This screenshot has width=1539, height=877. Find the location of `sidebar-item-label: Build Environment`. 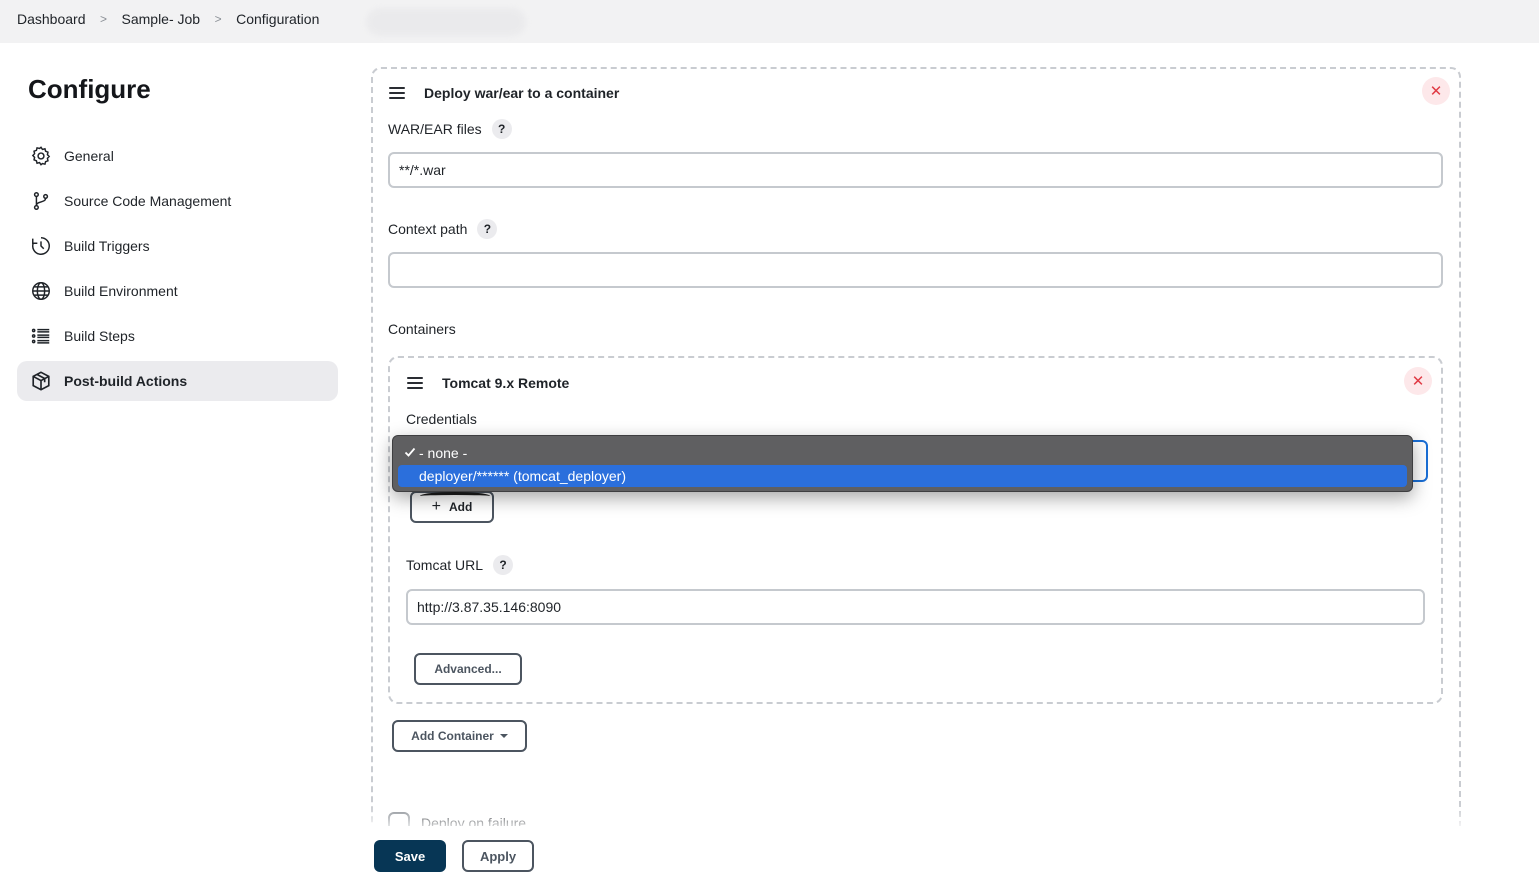

sidebar-item-label: Build Environment is located at coordinates (121, 291).